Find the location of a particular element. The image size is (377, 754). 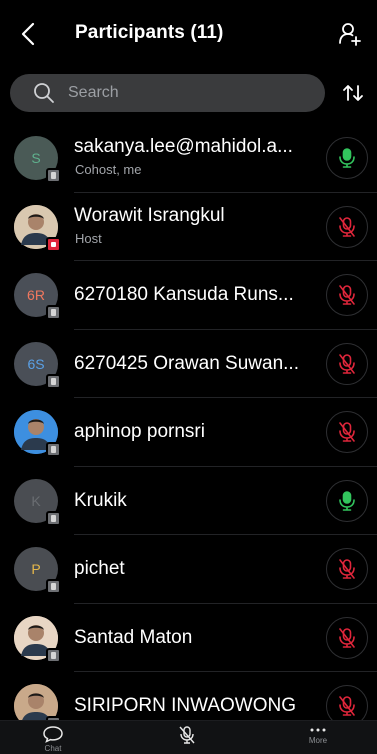

participant-name: SIRIPORN INWAOWONG is located at coordinates (185, 705).